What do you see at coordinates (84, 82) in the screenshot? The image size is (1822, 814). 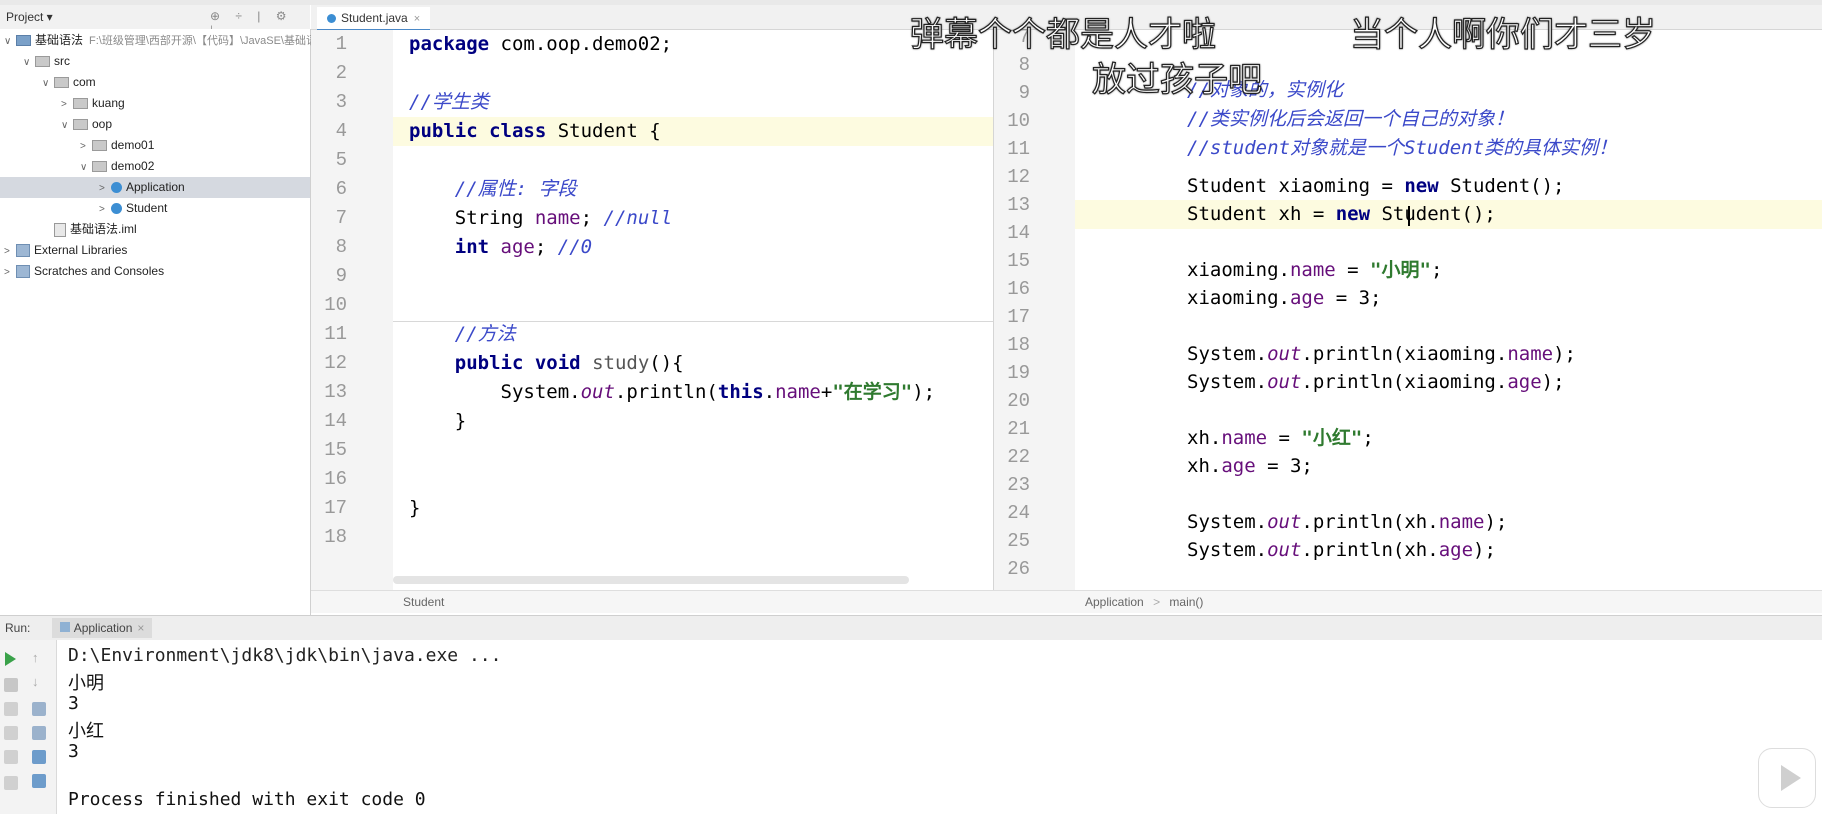 I see `tree-item-label: com` at bounding box center [84, 82].